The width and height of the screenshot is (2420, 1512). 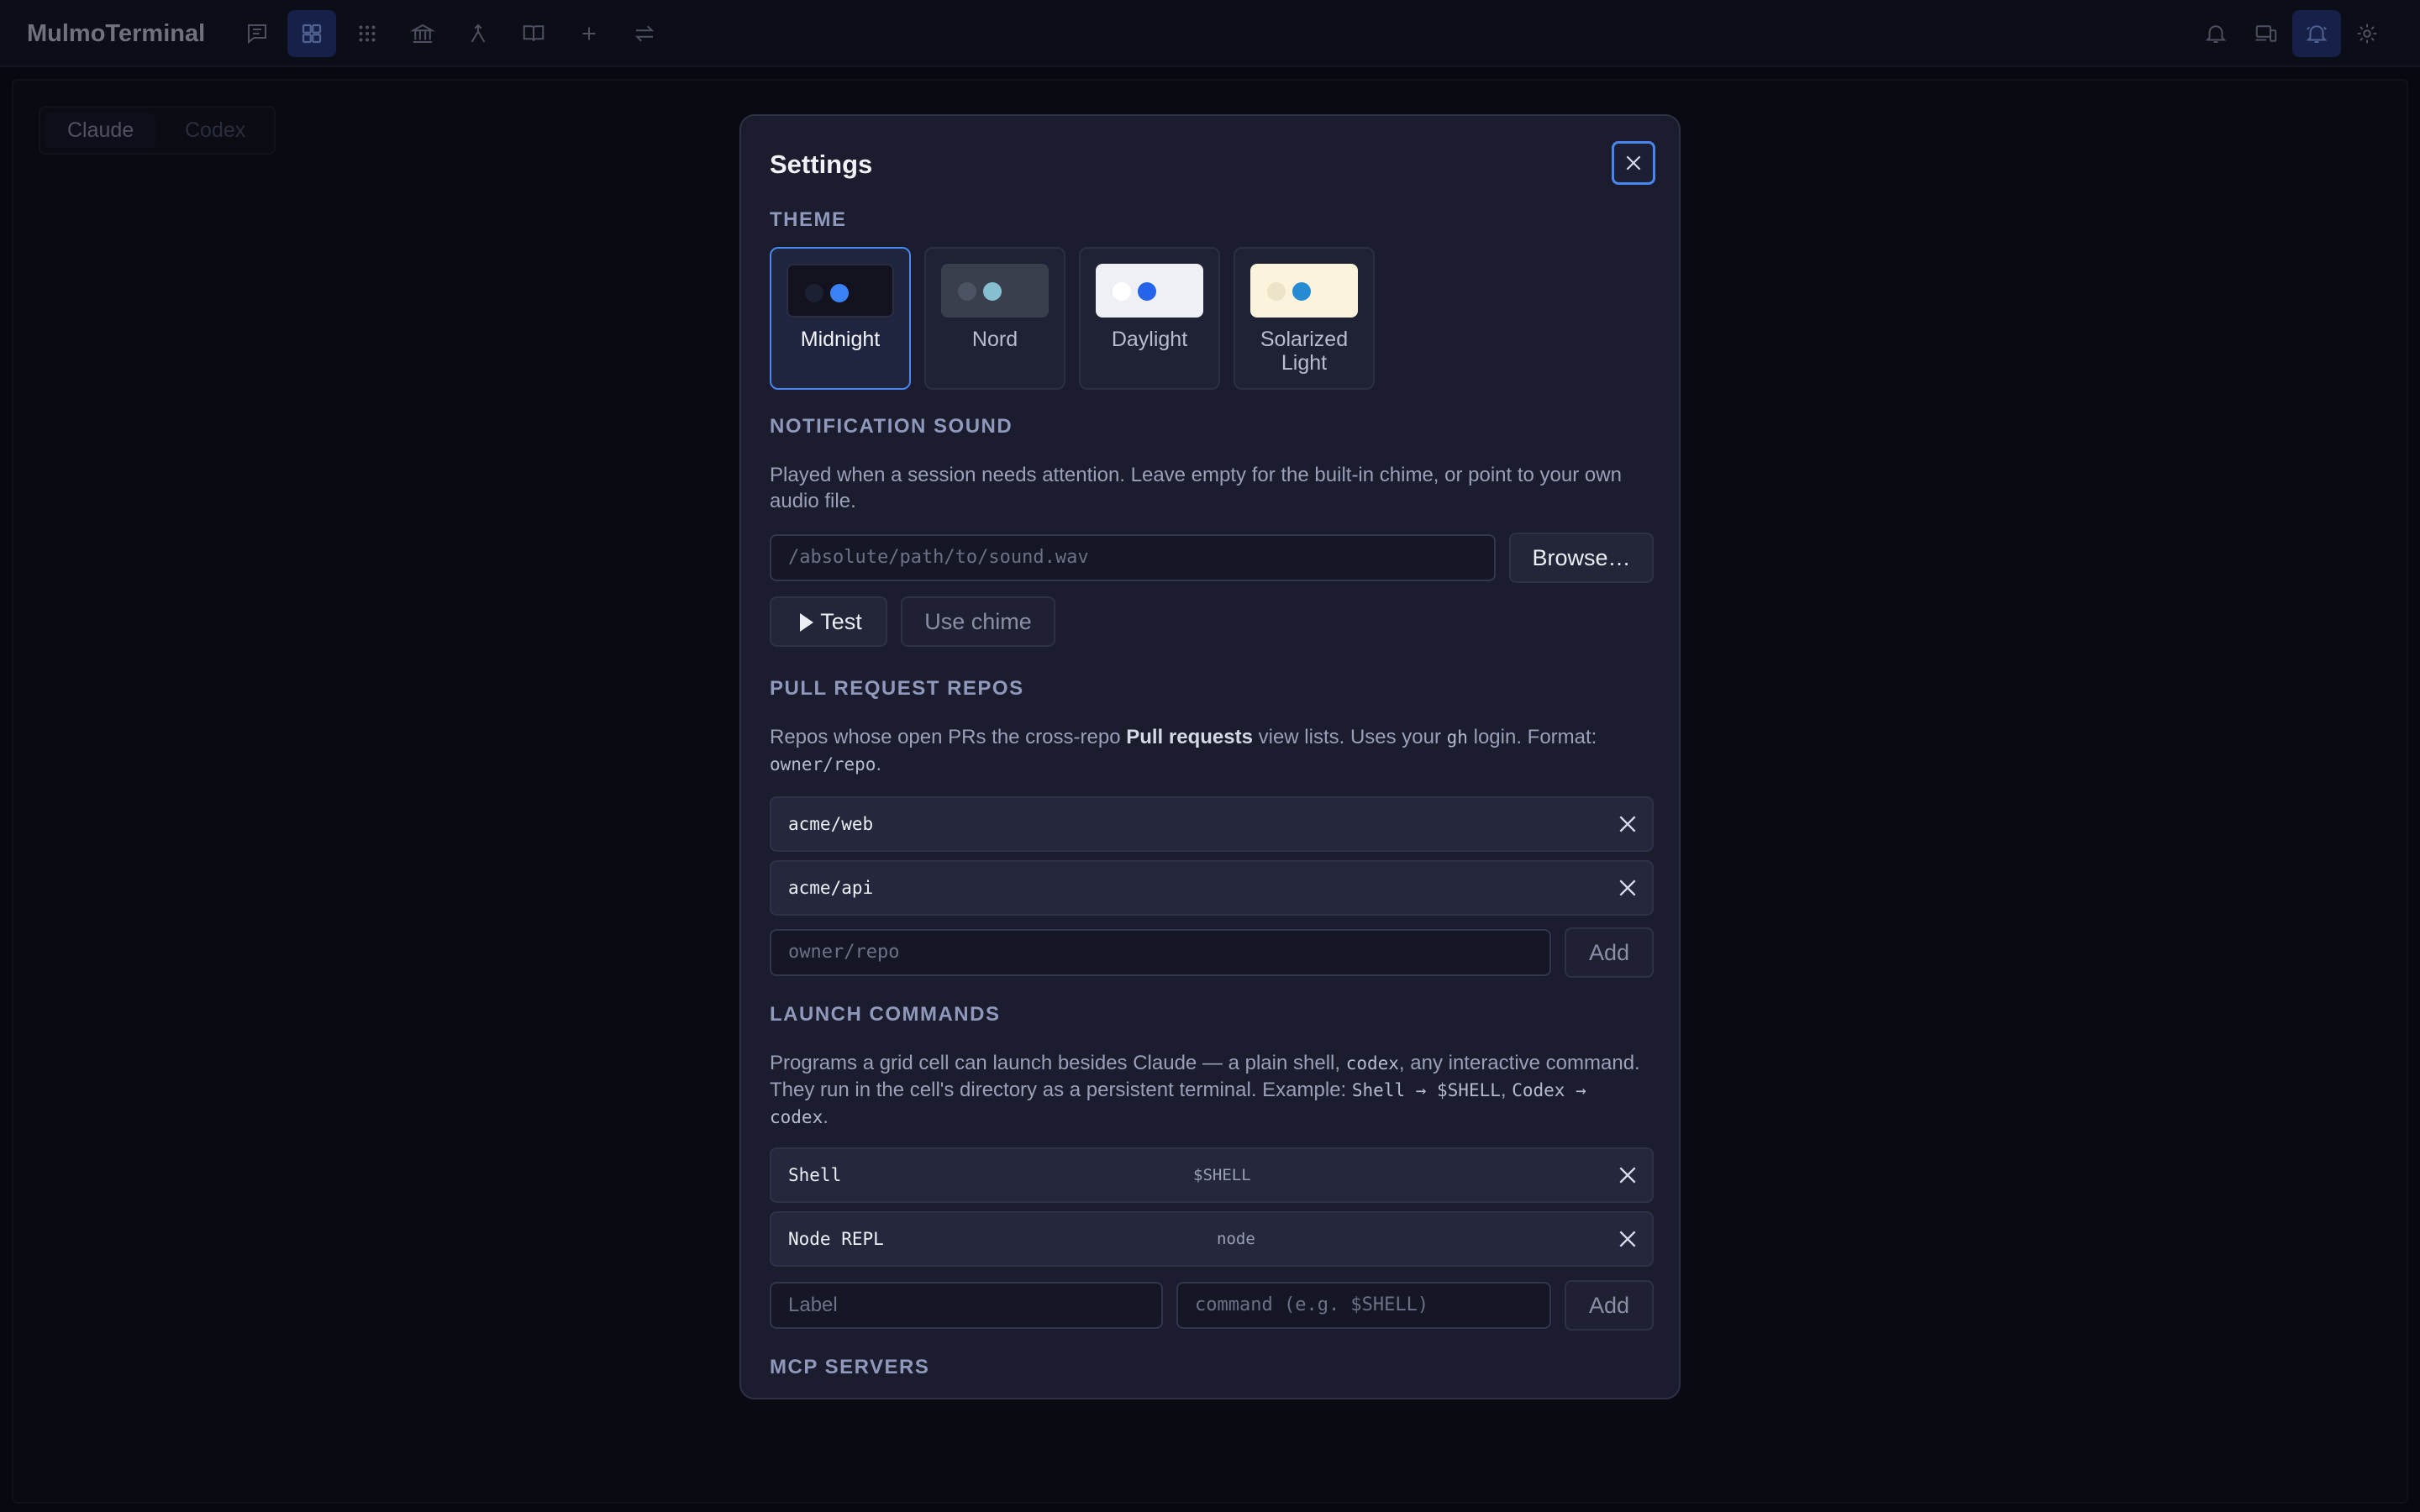 I want to click on dialog-title: Settings, so click(x=822, y=164).